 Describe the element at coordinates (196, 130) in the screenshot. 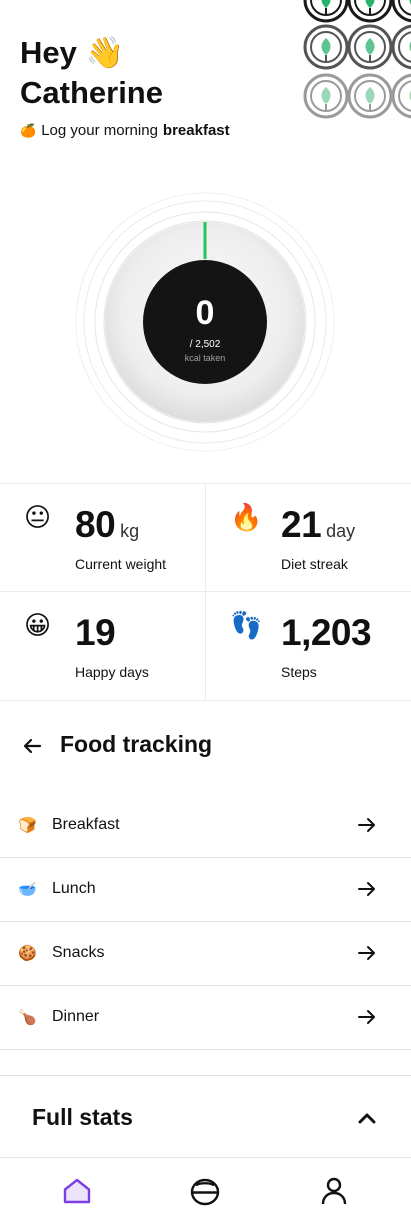

I see `reminder-meal: breakfast` at that location.